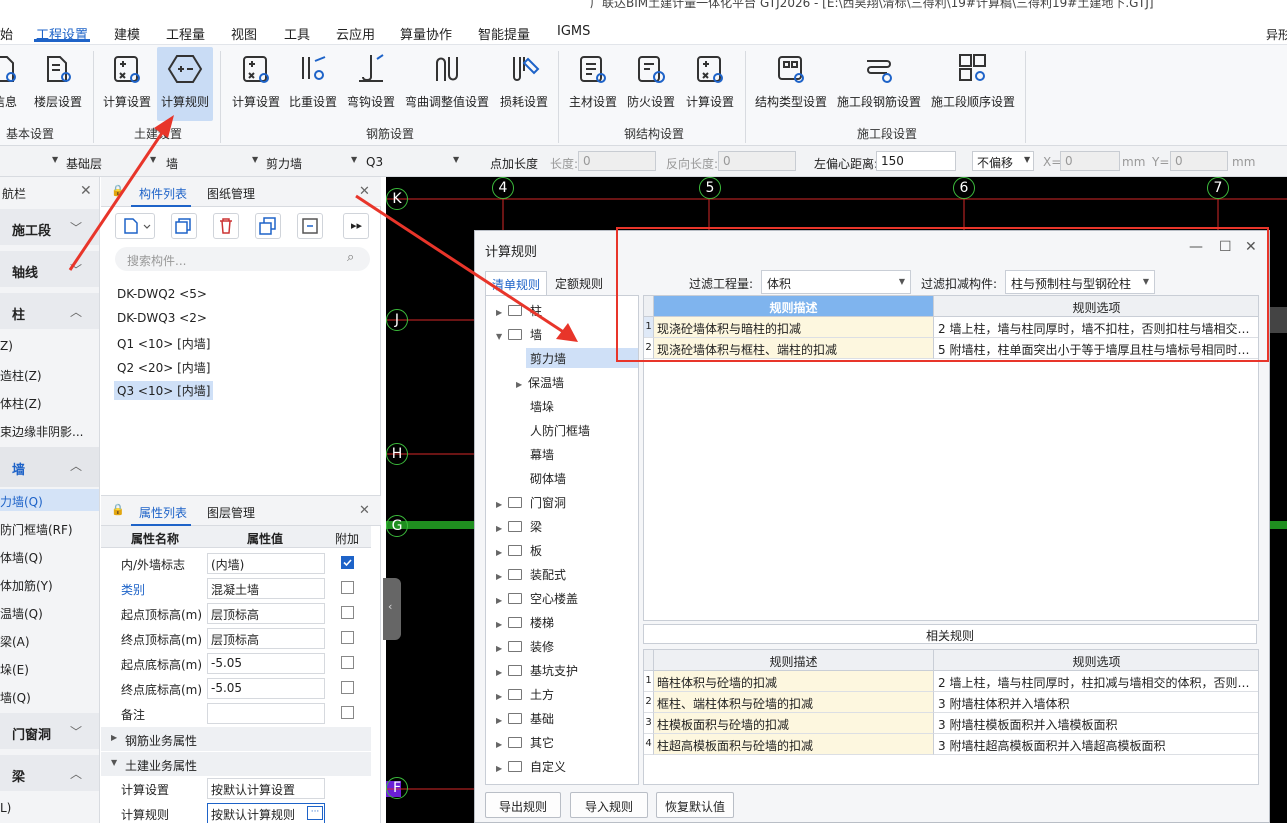 The image size is (1287, 823). I want to click on property-value: 层顶标高, so click(266, 638).